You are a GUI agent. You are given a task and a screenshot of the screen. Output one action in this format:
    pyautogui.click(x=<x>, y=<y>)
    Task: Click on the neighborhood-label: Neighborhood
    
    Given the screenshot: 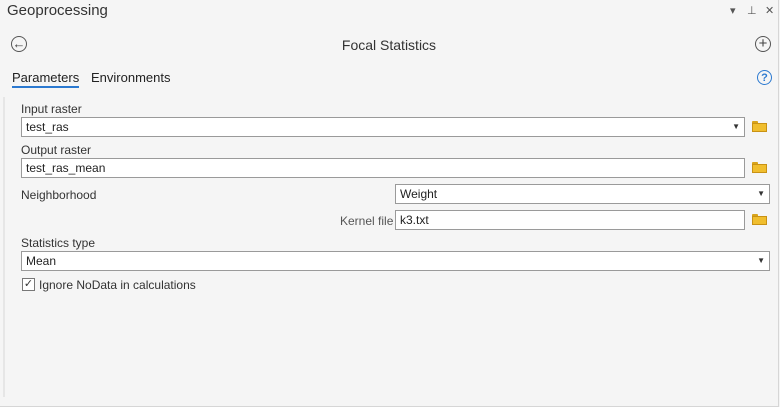 What is the action you would take?
    pyautogui.click(x=59, y=195)
    